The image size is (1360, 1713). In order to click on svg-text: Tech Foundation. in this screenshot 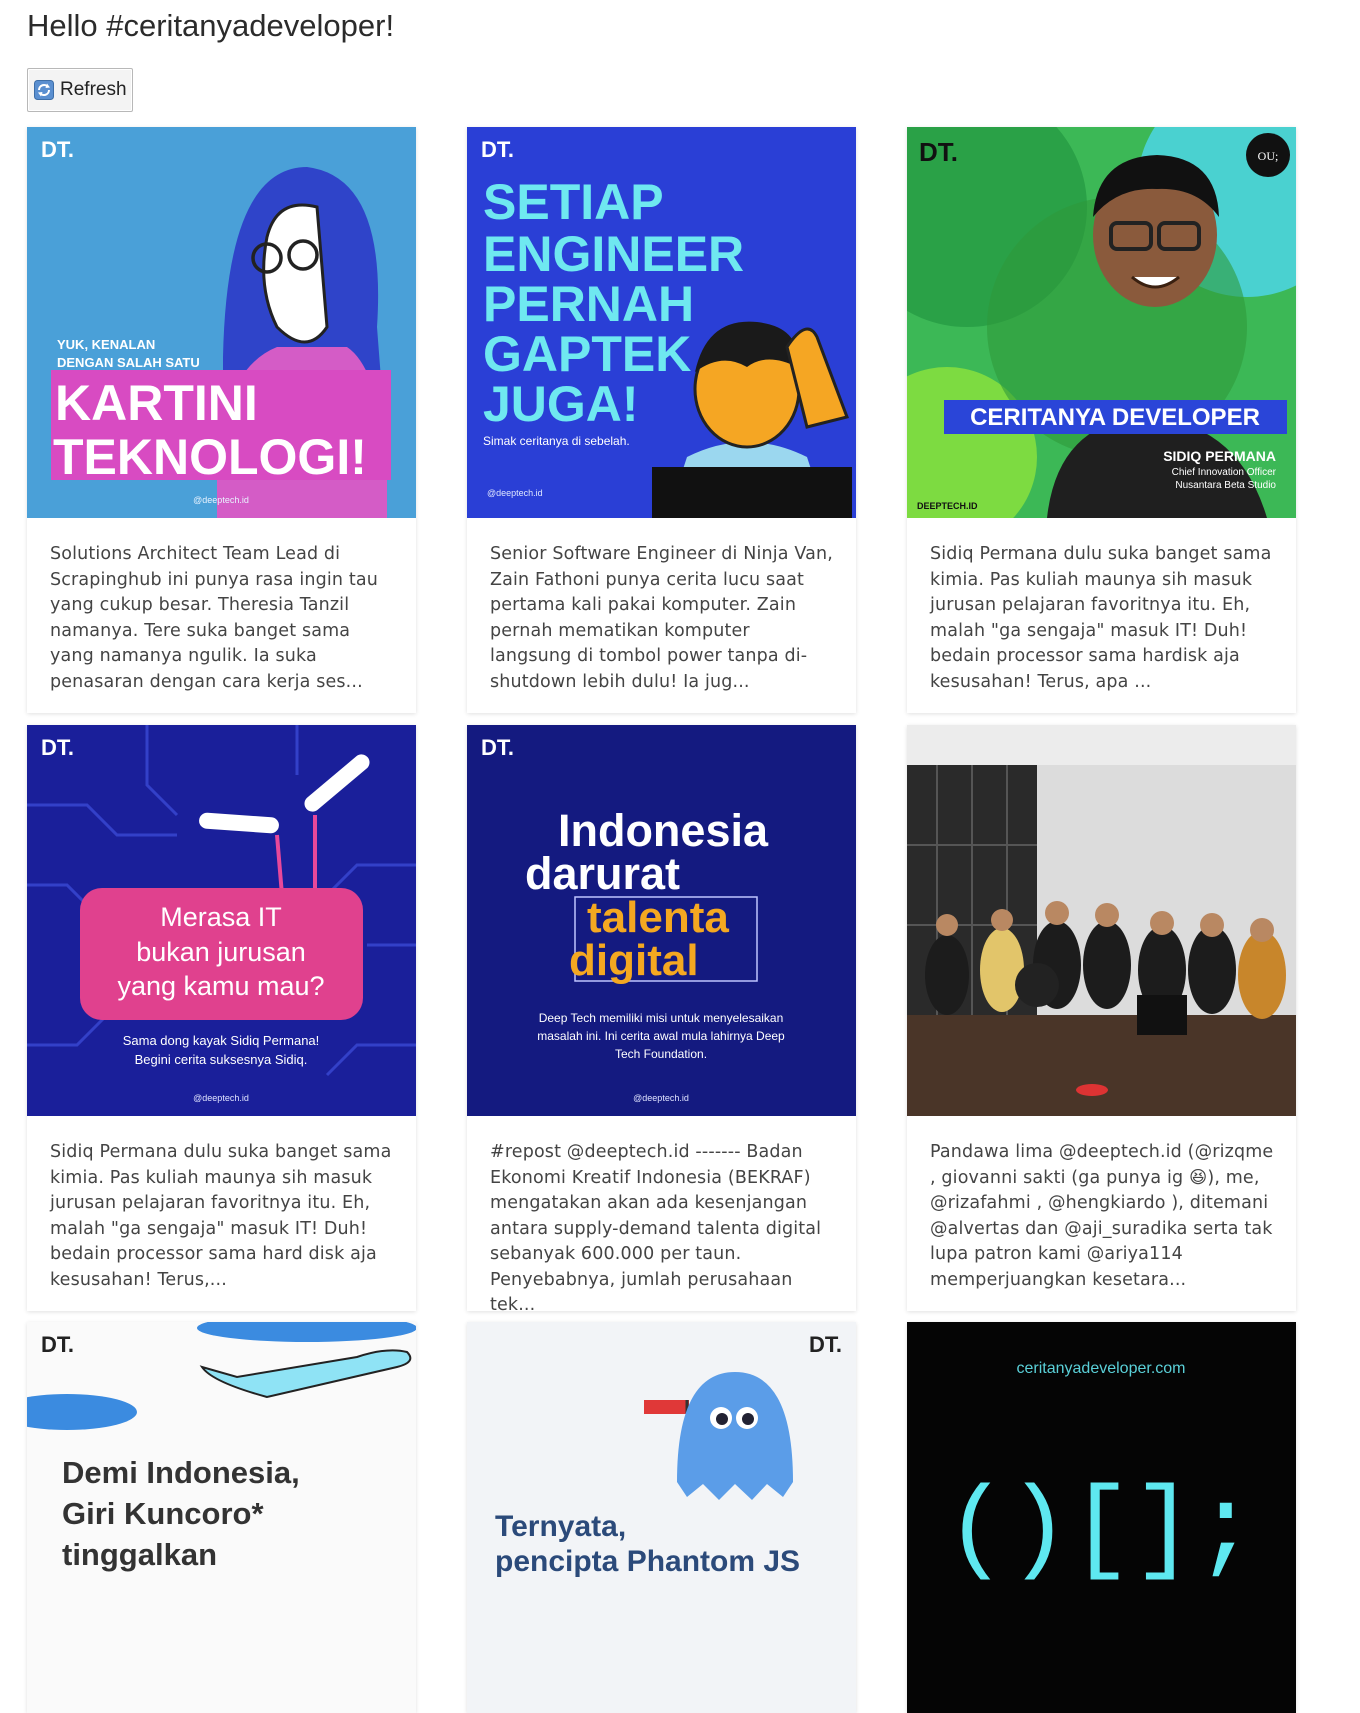, I will do `click(661, 1054)`.